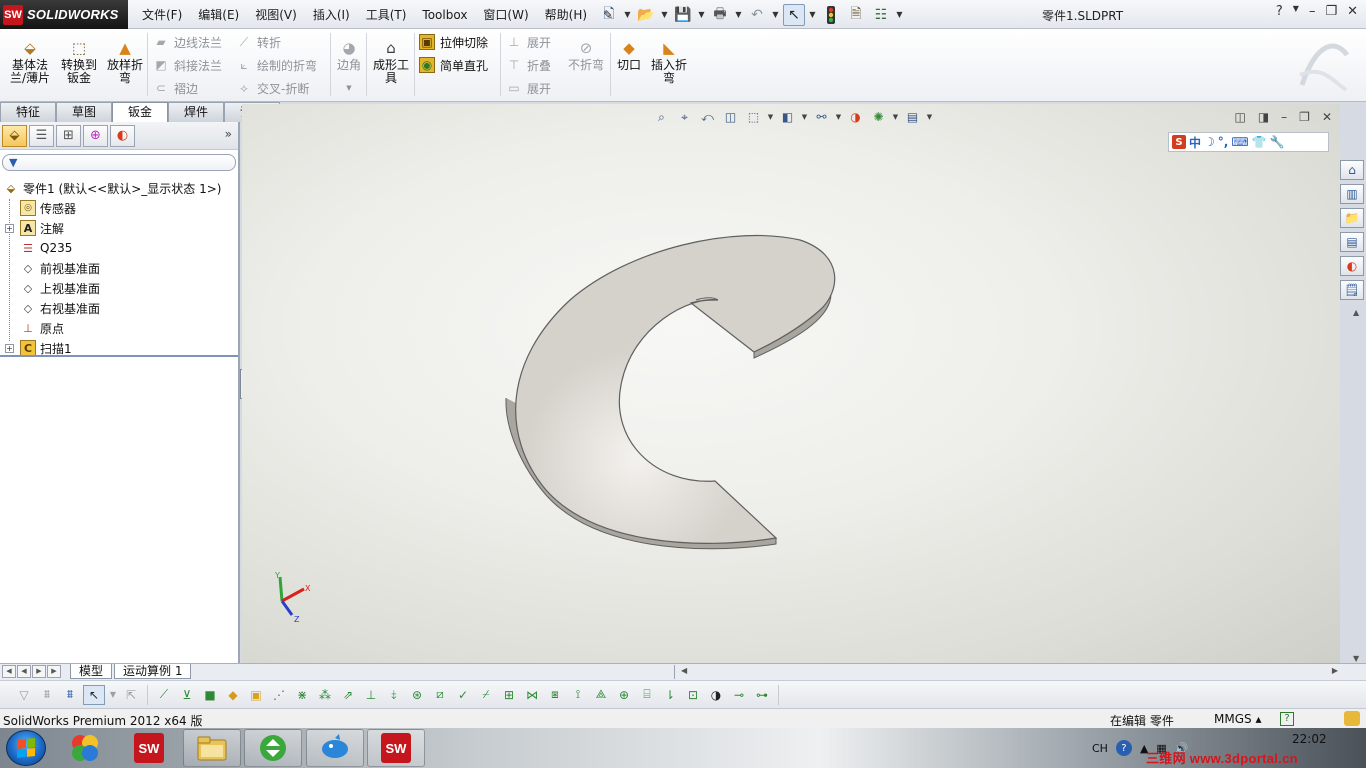 The width and height of the screenshot is (1366, 768). What do you see at coordinates (528, 88) in the screenshot?
I see `flatten-button: ▭ 展开` at bounding box center [528, 88].